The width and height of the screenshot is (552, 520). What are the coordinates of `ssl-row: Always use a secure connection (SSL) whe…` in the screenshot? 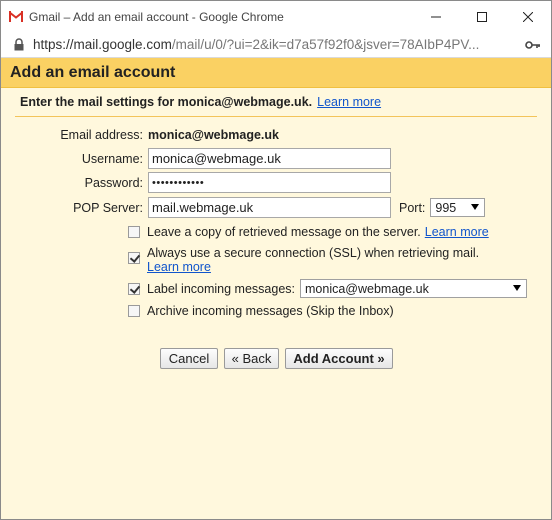 It's located at (303, 260).